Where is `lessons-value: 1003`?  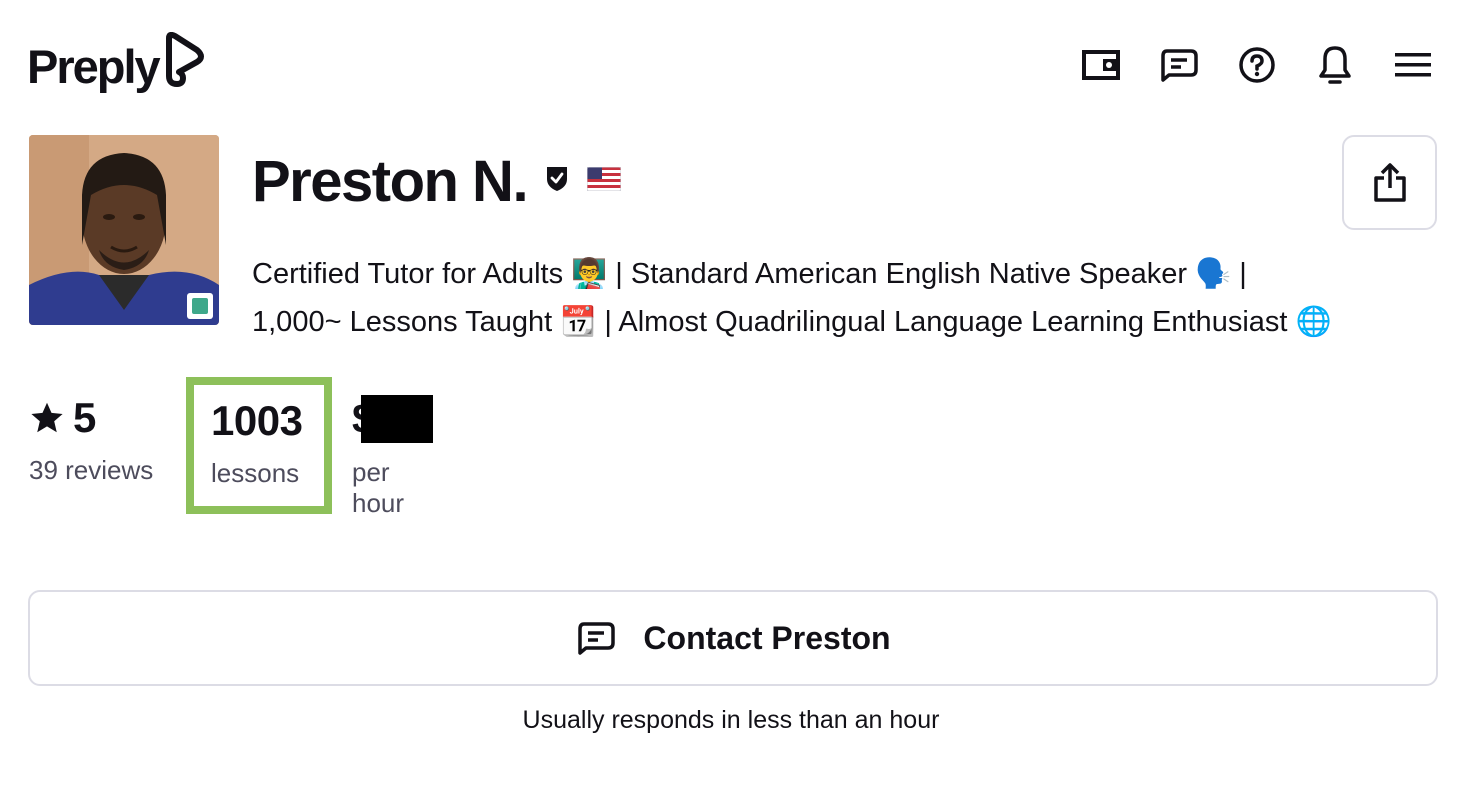 lessons-value: 1003 is located at coordinates (257, 420).